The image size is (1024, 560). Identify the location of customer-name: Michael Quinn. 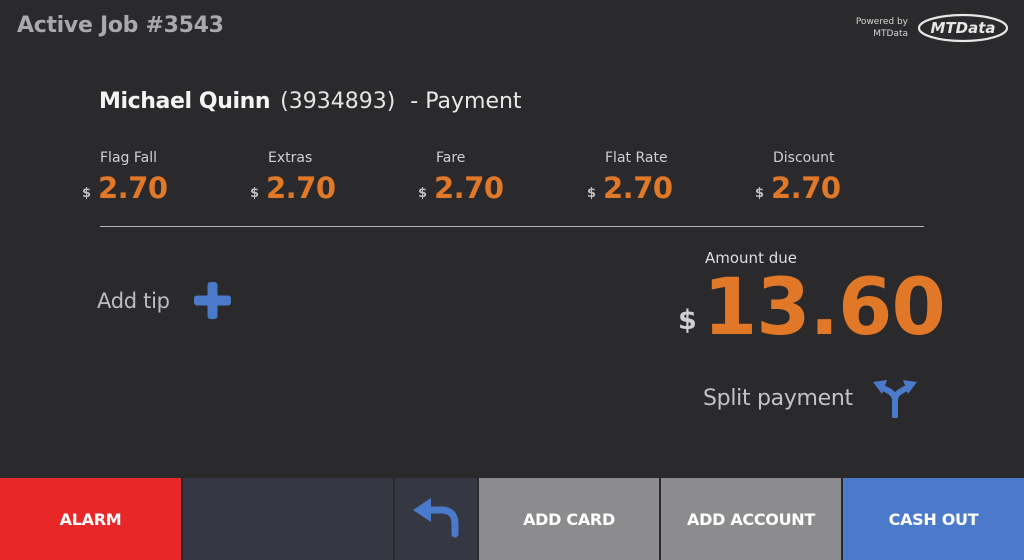
(185, 101).